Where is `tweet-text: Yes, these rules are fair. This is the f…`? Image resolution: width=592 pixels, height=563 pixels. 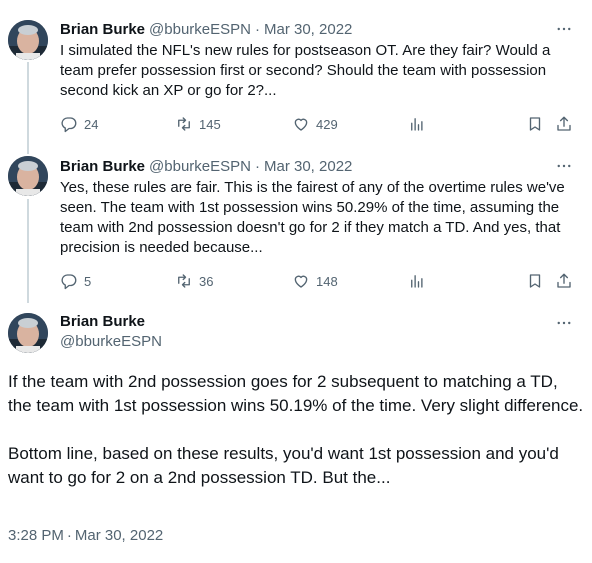
tweet-text: Yes, these rules are fair. This is the f… is located at coordinates (314, 217).